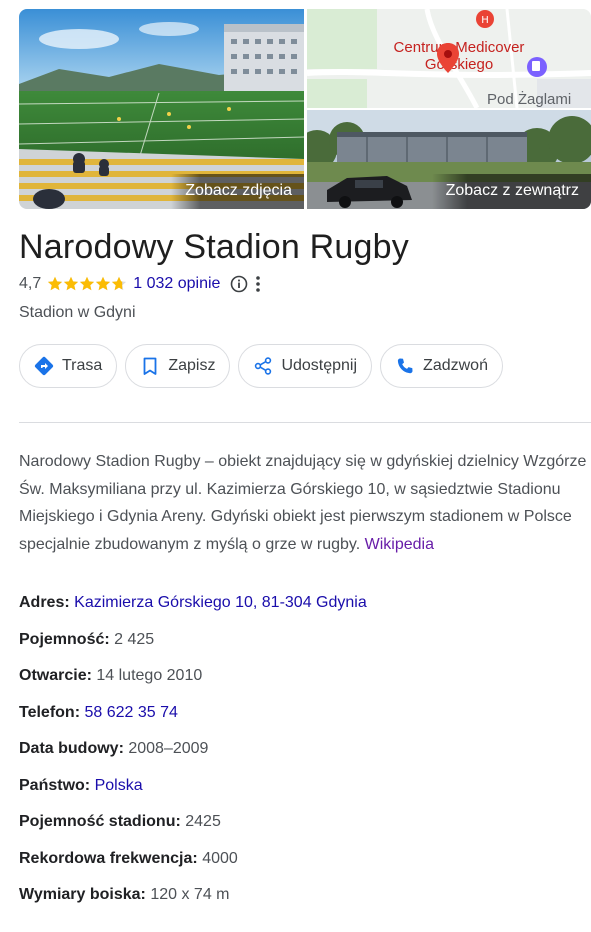 Image resolution: width=591 pixels, height=932 pixels. Describe the element at coordinates (190, 894) in the screenshot. I see `fact-value: 120 x 74 m` at that location.